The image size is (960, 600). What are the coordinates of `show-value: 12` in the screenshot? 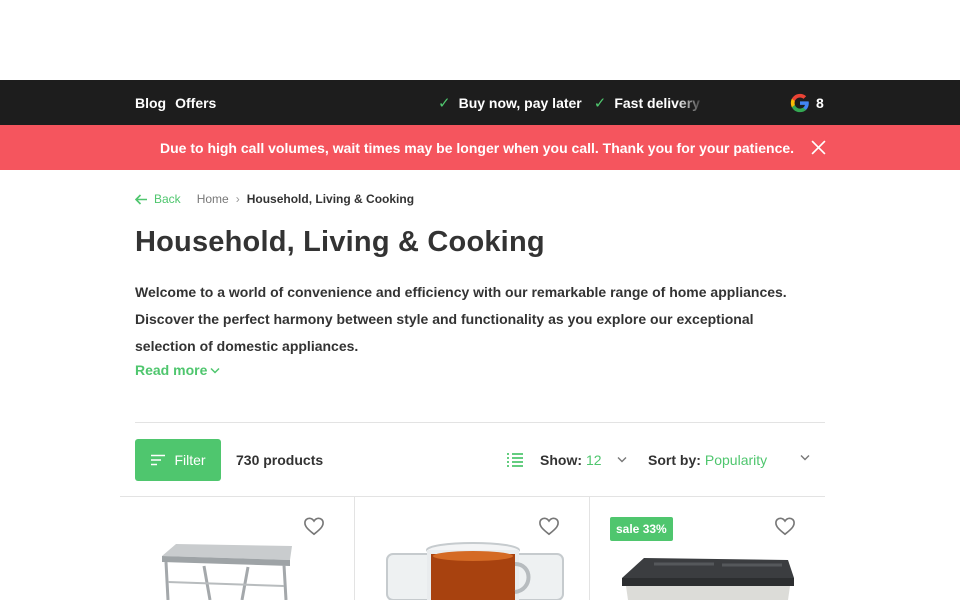 It's located at (594, 460).